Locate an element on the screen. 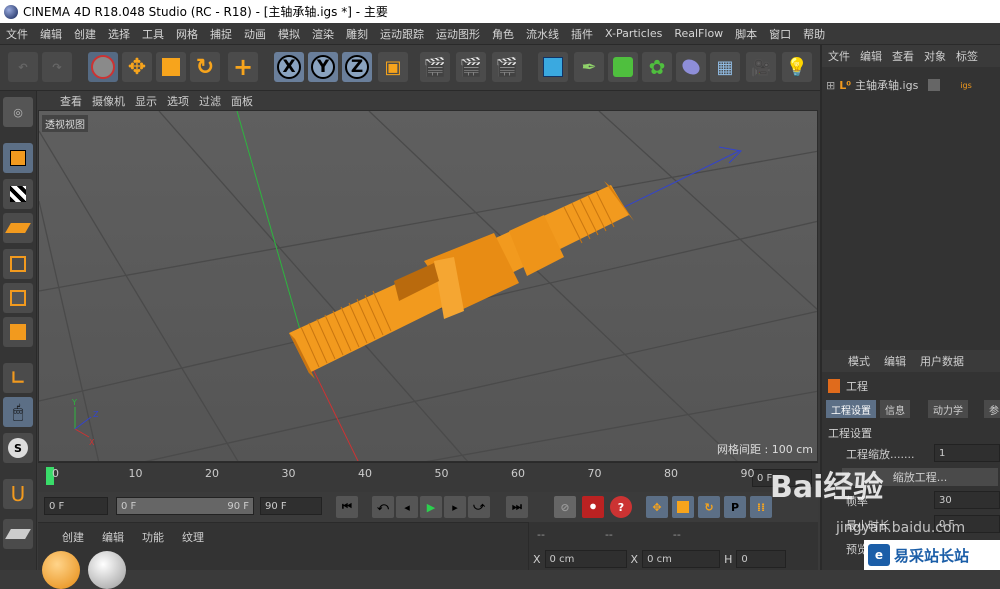 This screenshot has width=1000, height=589. record-key-button: ⏺ is located at coordinates (593, 507).